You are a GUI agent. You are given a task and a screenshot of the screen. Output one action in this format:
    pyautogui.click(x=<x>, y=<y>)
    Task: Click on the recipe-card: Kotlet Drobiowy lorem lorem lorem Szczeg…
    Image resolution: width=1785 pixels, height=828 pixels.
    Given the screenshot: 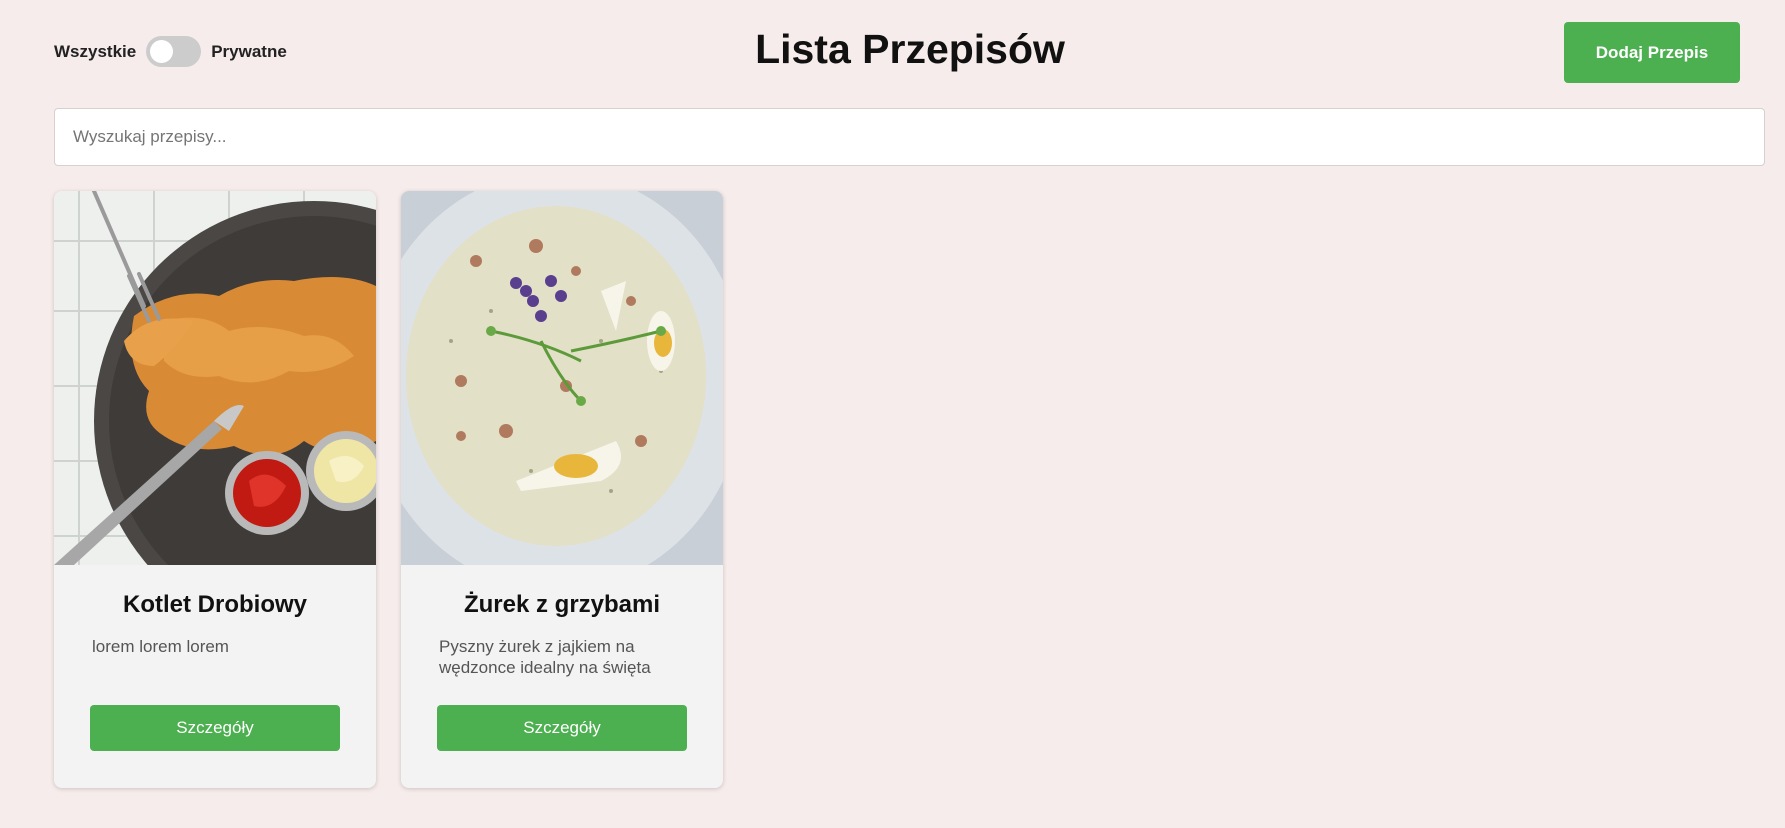 What is the action you would take?
    pyautogui.click(x=215, y=489)
    